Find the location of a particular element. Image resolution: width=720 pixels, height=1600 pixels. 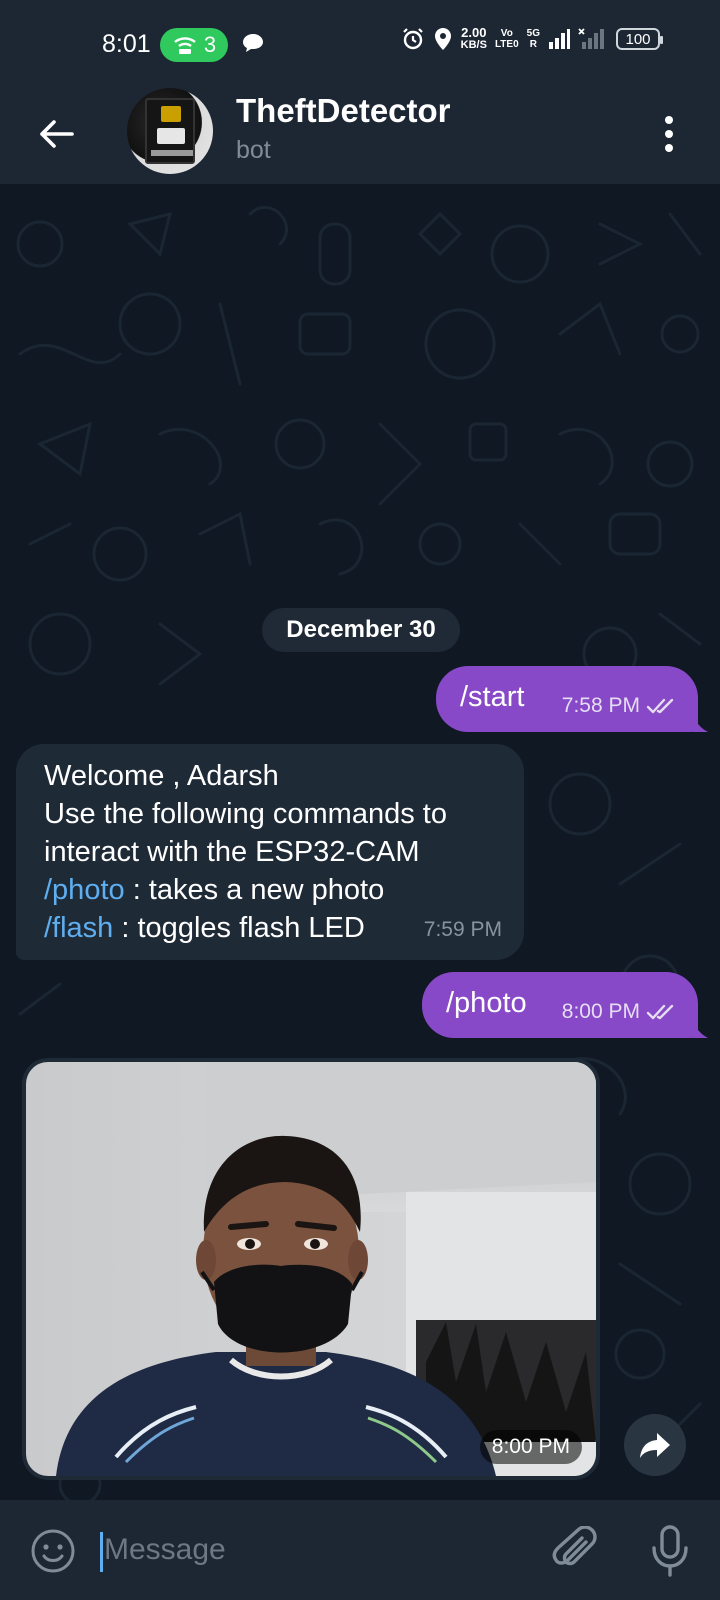

more-menu-button is located at coordinates (669, 134).